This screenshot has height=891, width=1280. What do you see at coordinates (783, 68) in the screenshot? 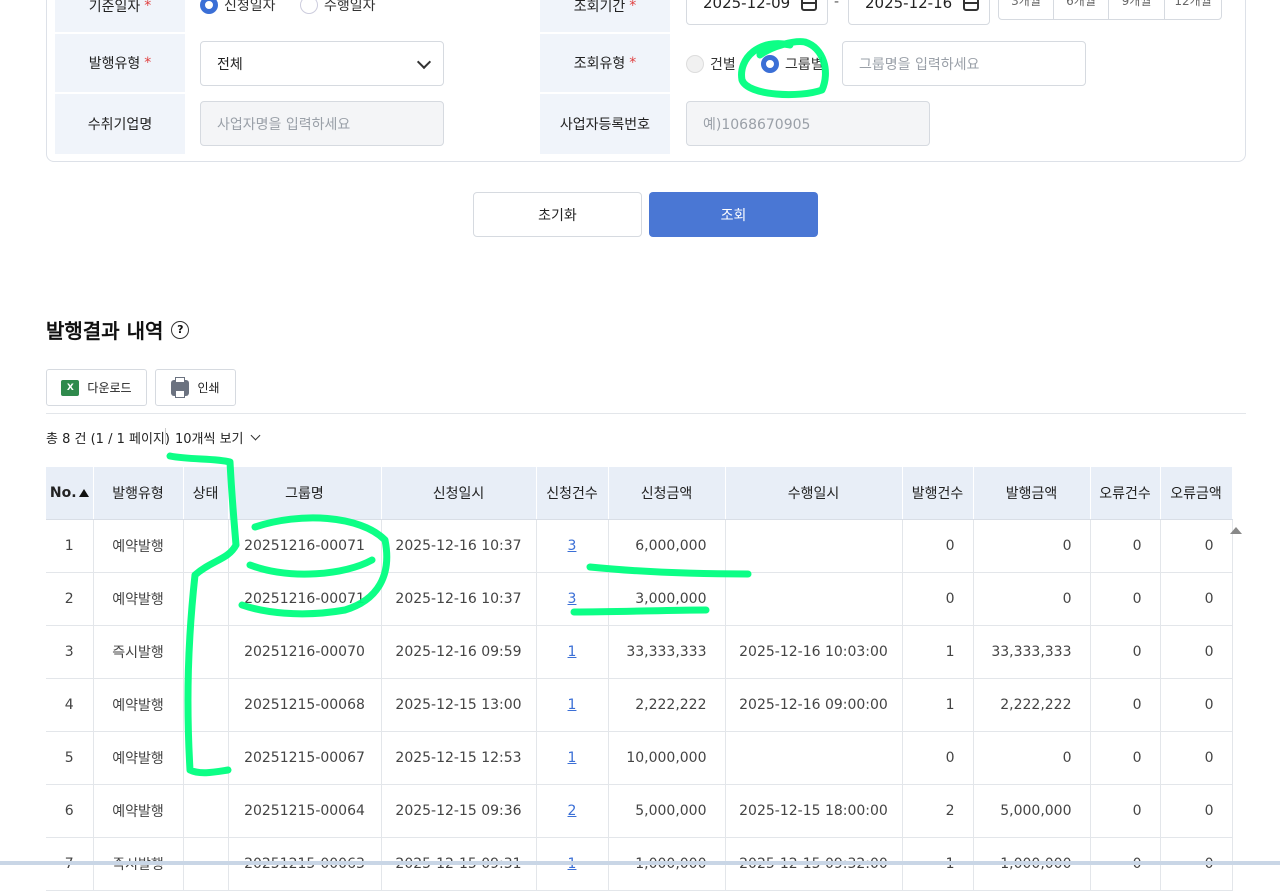
I see `annotation-circle-group-radio` at bounding box center [783, 68].